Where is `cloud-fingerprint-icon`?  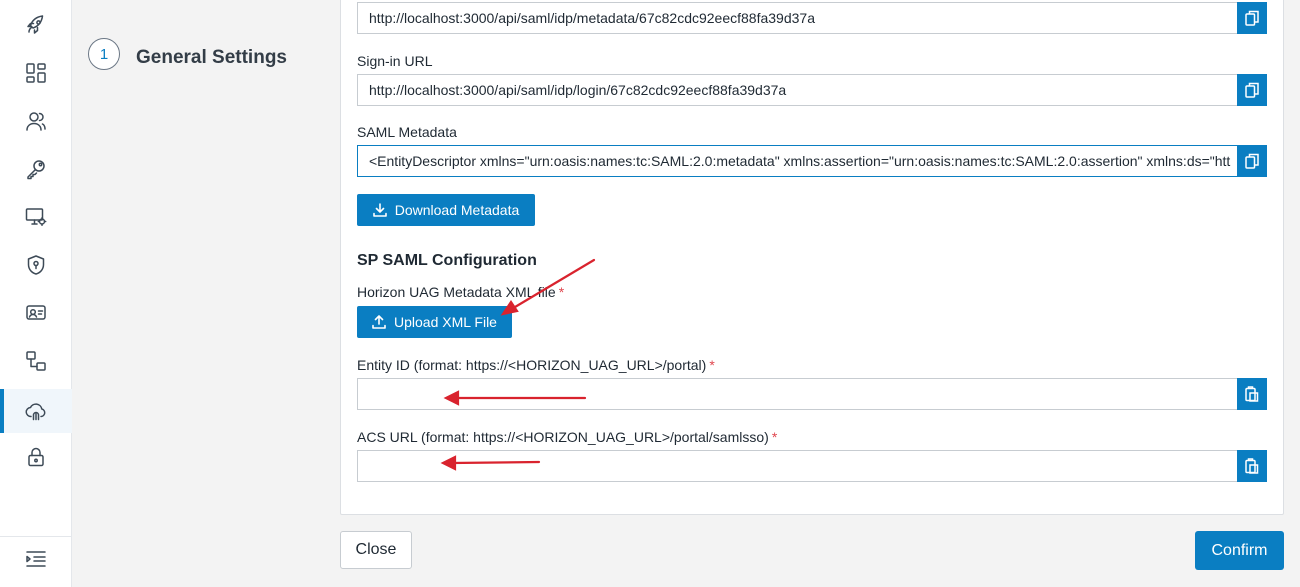
cloud-fingerprint-icon is located at coordinates (35, 412).